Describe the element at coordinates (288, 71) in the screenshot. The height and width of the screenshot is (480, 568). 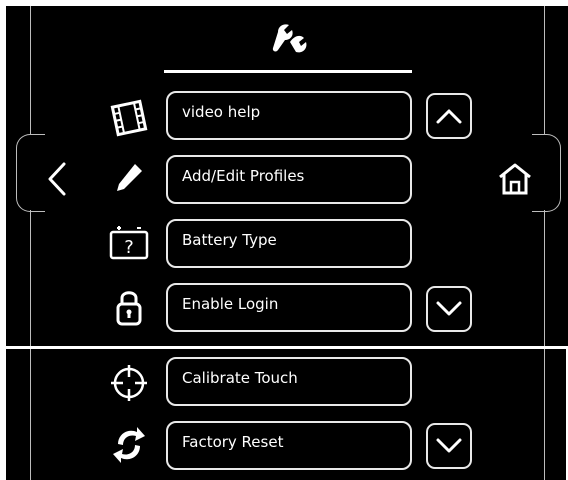
I see `header-underline` at that location.